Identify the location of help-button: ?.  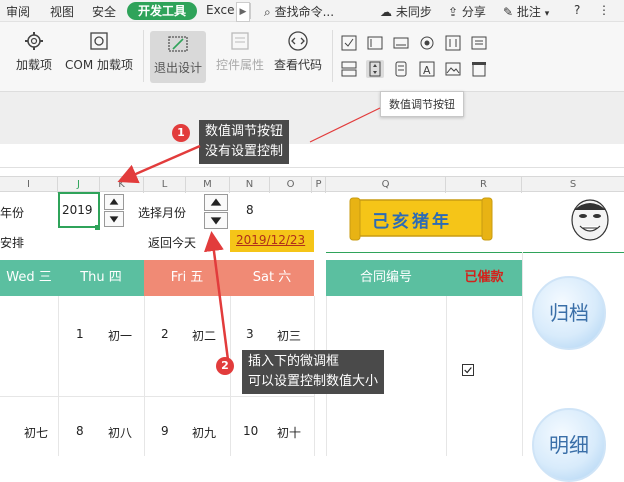
(577, 10).